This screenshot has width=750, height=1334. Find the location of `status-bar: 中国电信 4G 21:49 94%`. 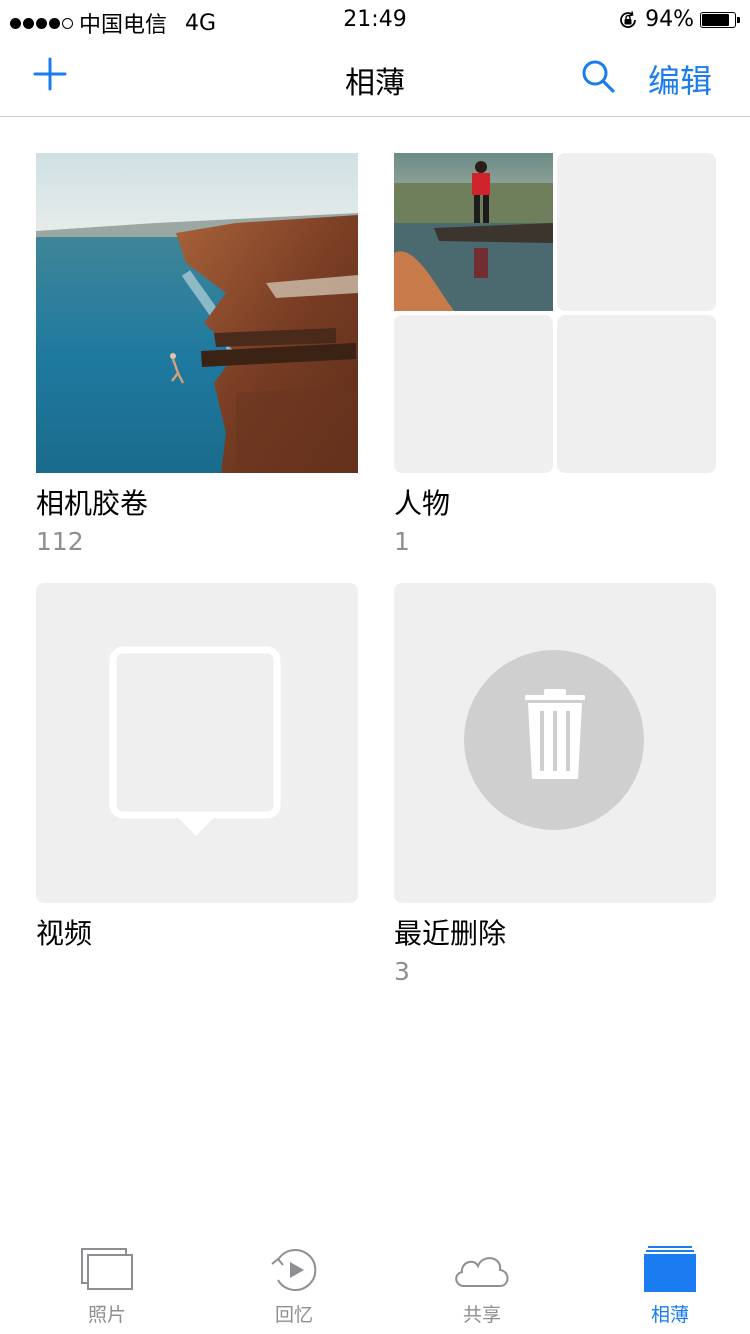

status-bar: 中国电信 4G 21:49 94% is located at coordinates (375, 20).